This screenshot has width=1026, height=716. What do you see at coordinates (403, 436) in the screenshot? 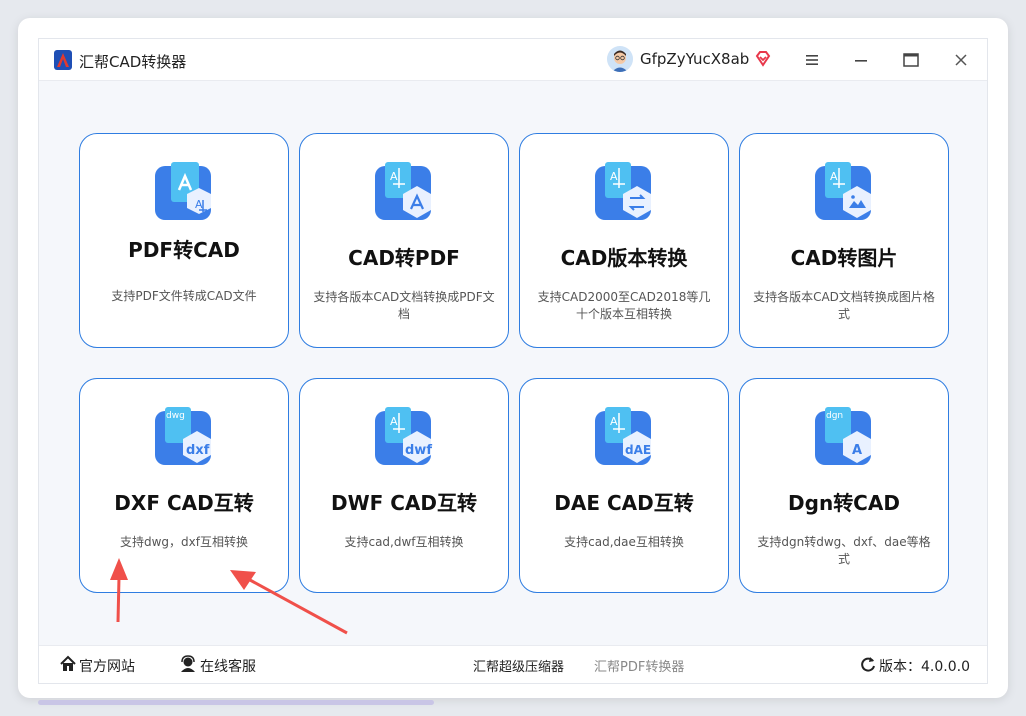
I see `dwf-icon: A dwf` at bounding box center [403, 436].